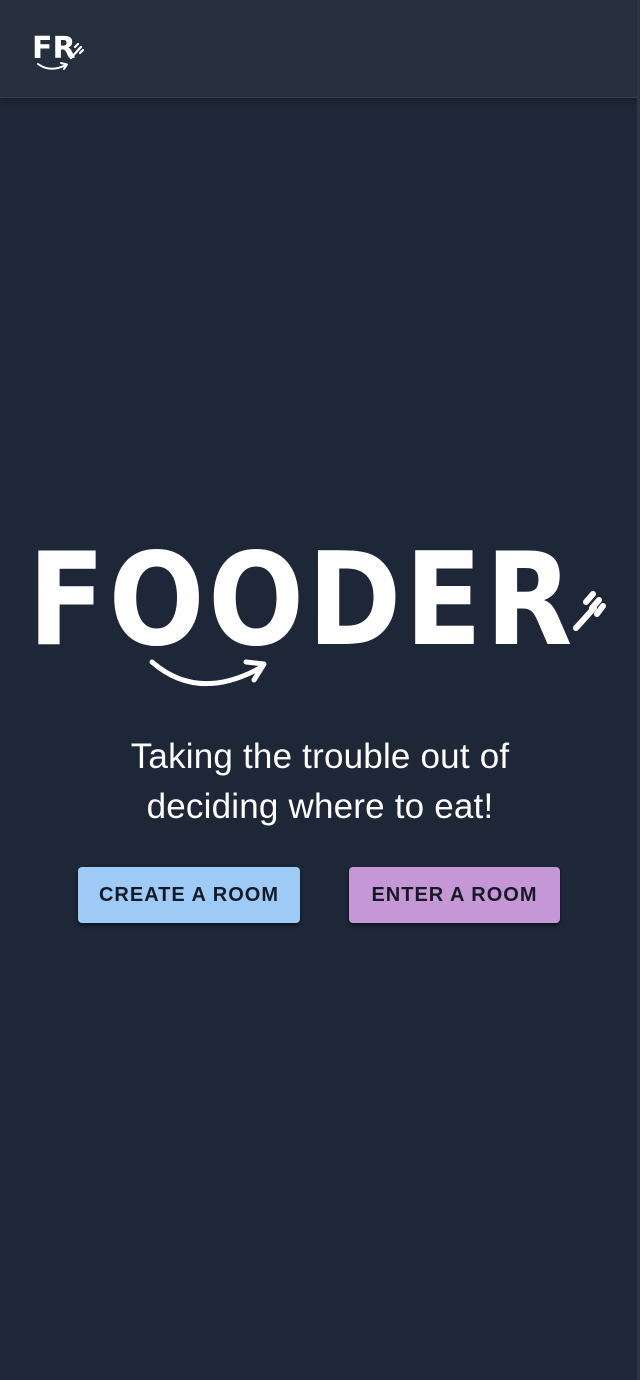 The width and height of the screenshot is (640, 1380). What do you see at coordinates (189, 895) in the screenshot?
I see `create-room-button: CREATE A ROOM` at bounding box center [189, 895].